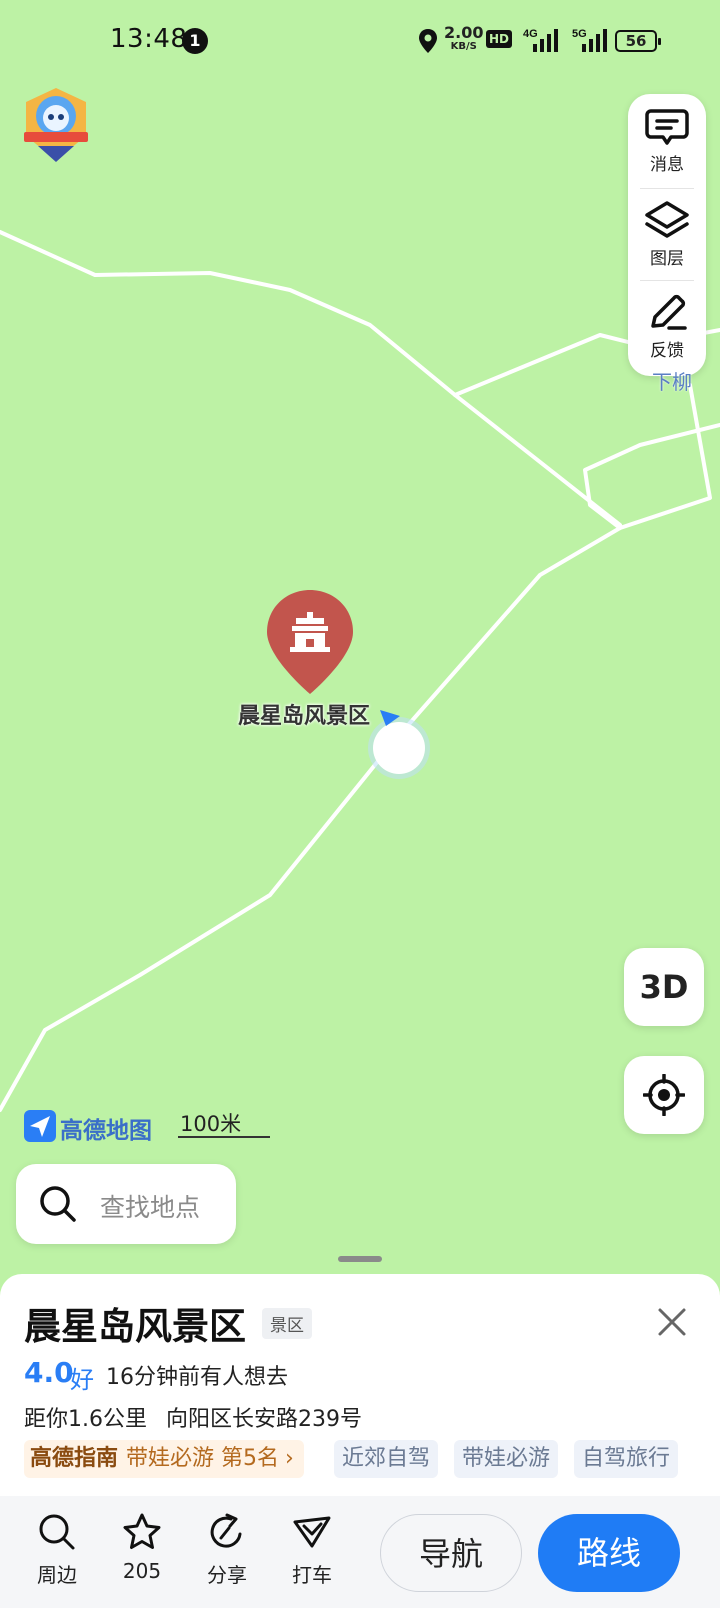 This screenshot has height=1608, width=720. I want to click on feedback-button: 反馈, so click(667, 323).